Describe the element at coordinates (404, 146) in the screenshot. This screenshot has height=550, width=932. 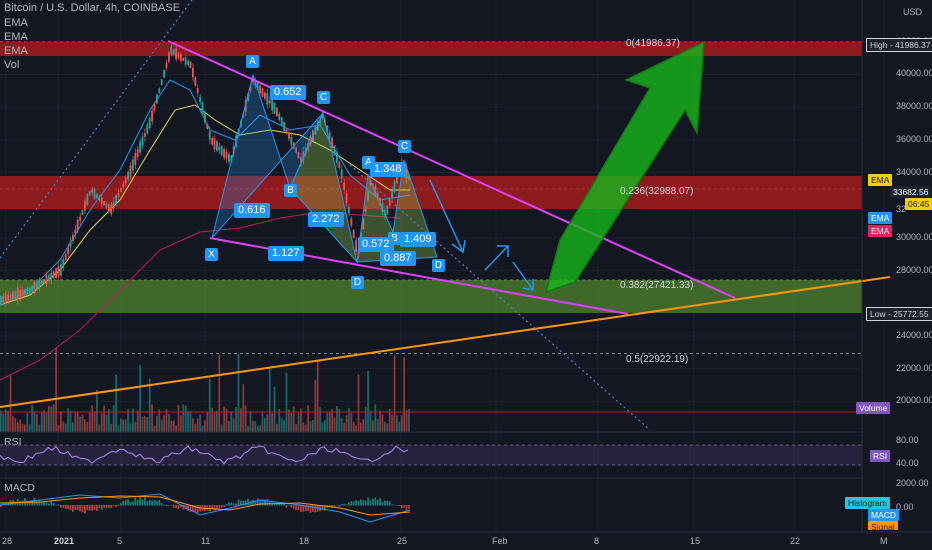
I see `point-c-2: C` at that location.